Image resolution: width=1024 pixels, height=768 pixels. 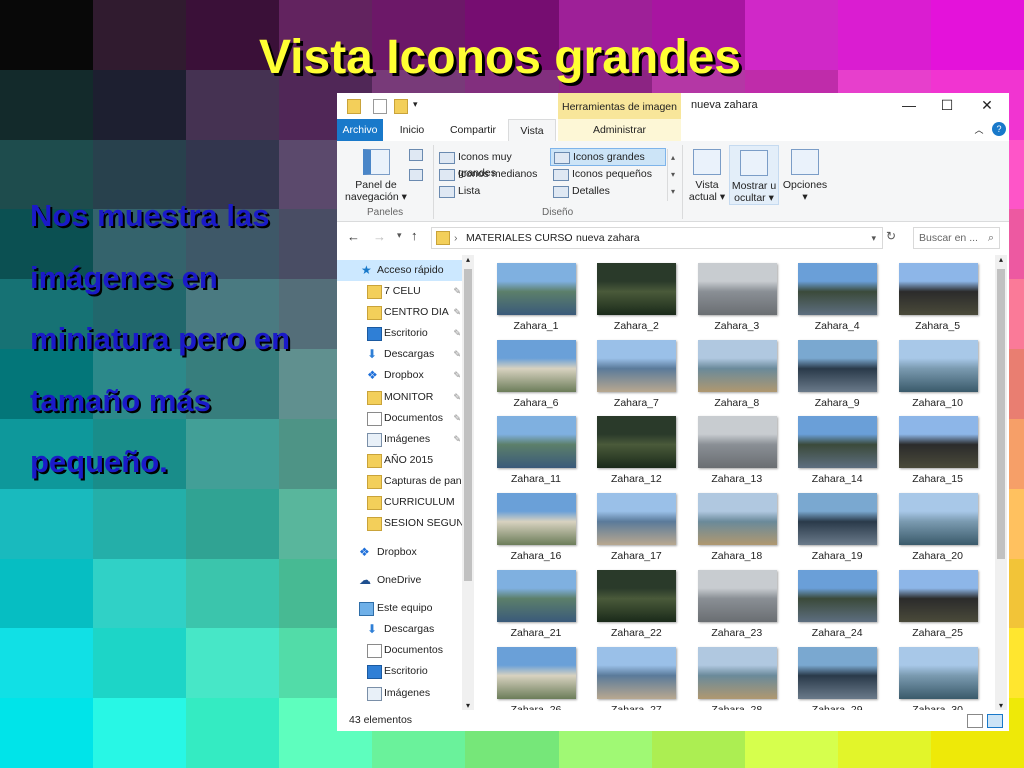 What do you see at coordinates (400, 671) in the screenshot?
I see `nav-pc-item: Escritorio` at bounding box center [400, 671].